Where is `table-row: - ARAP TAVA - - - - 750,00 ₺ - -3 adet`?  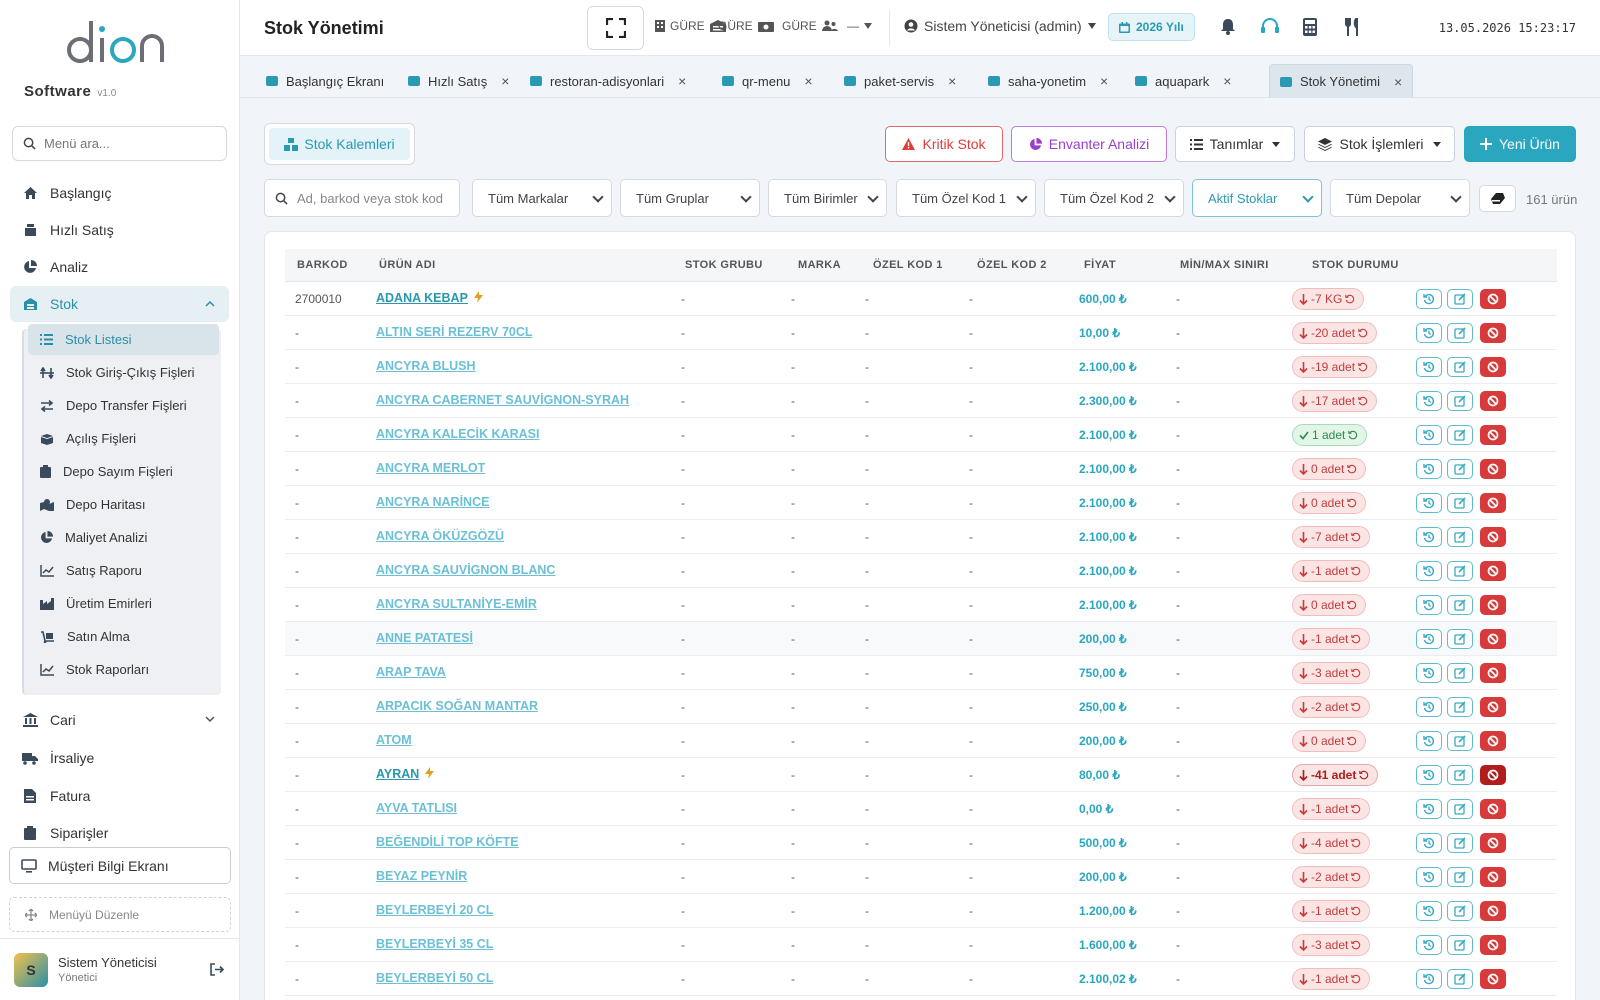
table-row: - ARAP TAVA - - - - 750,00 ₺ - -3 adet is located at coordinates (921, 673).